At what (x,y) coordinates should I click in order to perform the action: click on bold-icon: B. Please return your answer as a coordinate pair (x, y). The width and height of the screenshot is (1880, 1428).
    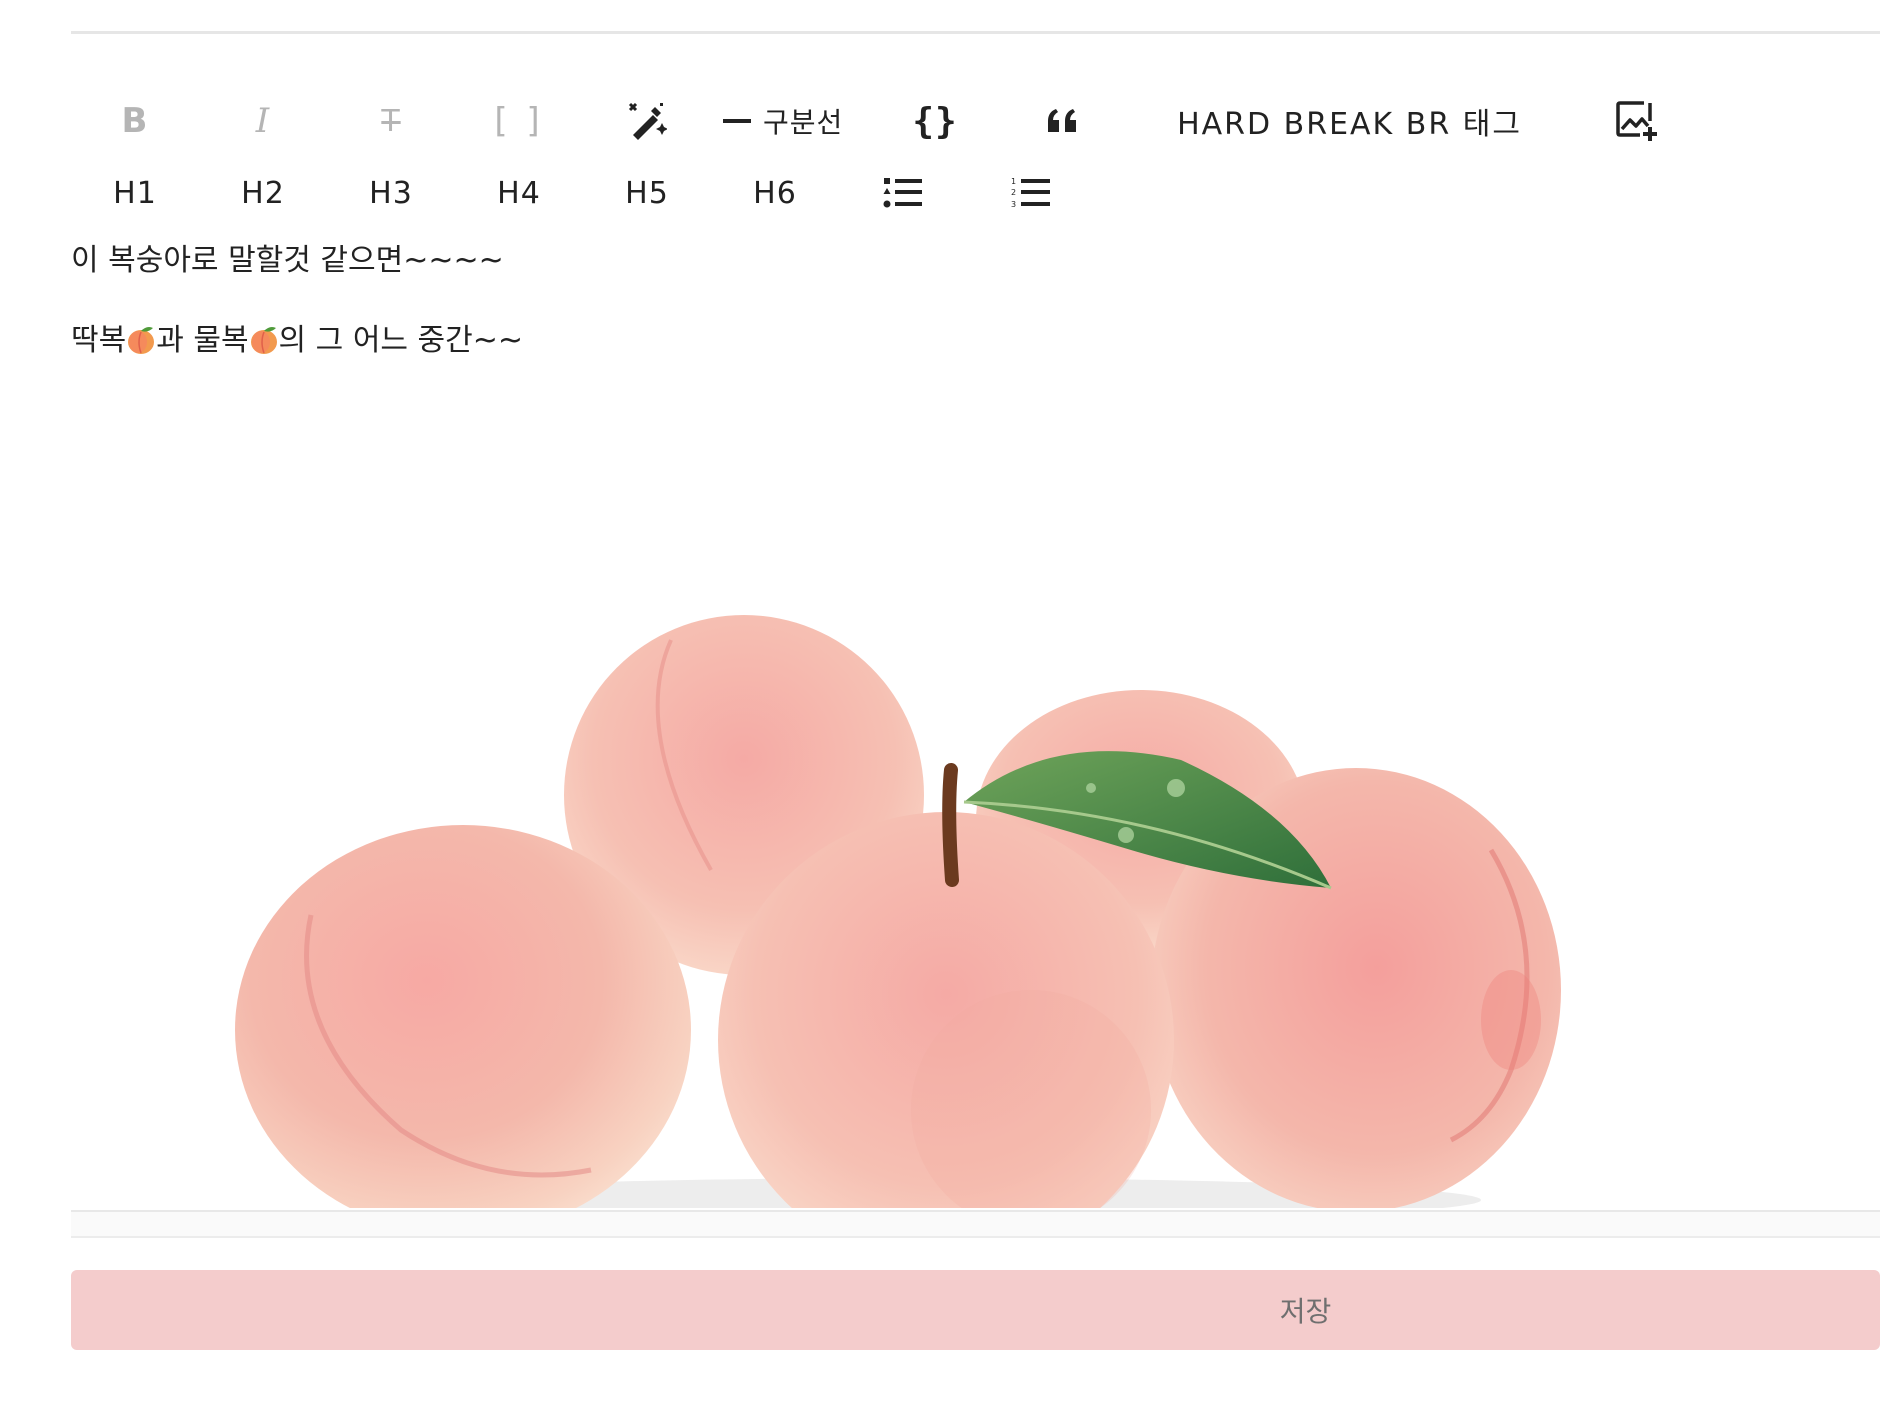
    Looking at the image, I should click on (135, 121).